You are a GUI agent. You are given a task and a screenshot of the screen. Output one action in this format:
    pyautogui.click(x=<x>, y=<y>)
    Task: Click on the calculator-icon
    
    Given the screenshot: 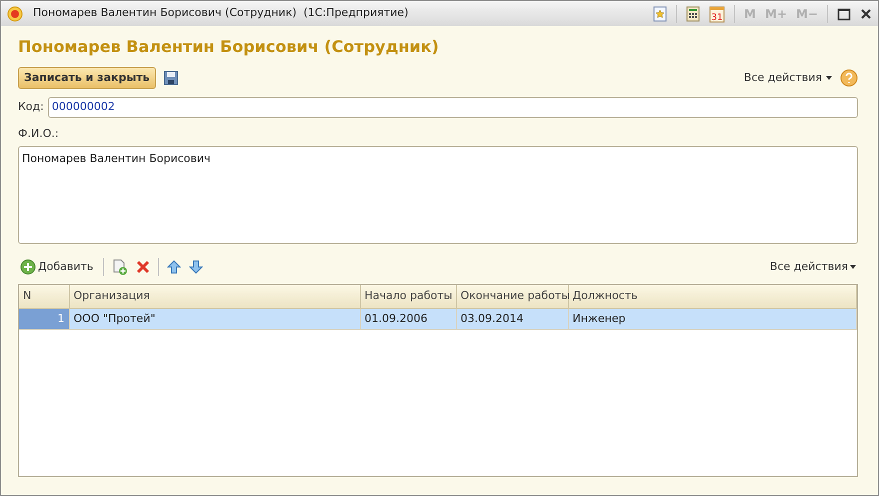 What is the action you would take?
    pyautogui.click(x=693, y=14)
    